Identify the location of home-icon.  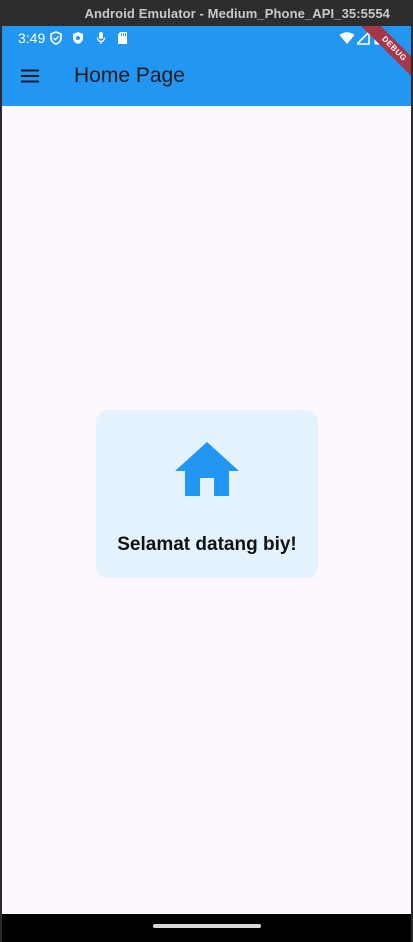
(207, 469).